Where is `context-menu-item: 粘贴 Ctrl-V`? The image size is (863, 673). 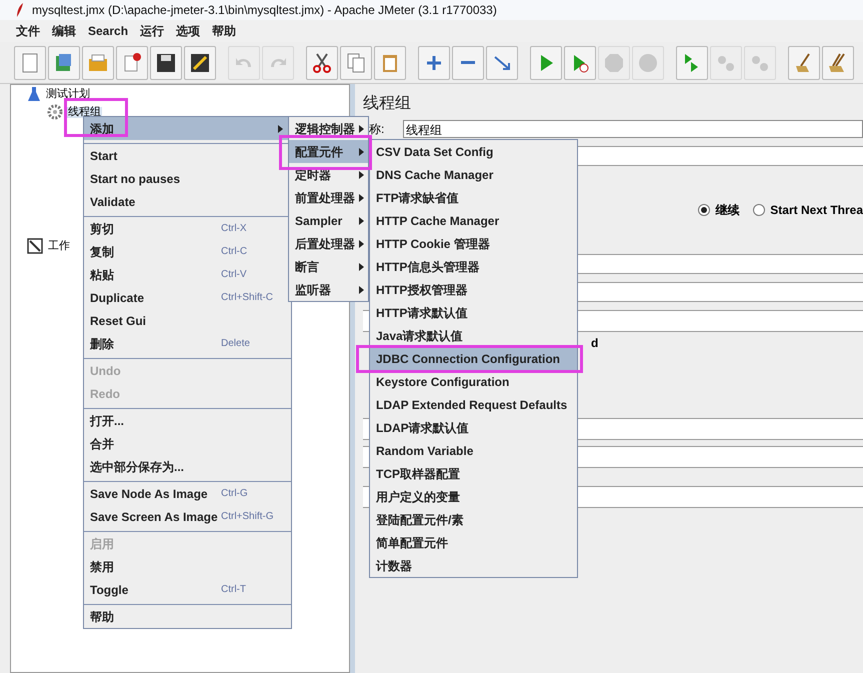 context-menu-item: 粘贴 Ctrl-V is located at coordinates (187, 274).